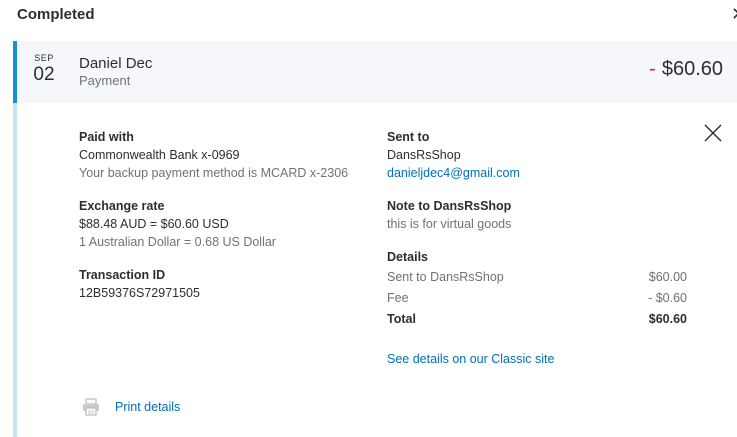 The width and height of the screenshot is (737, 437). Describe the element at coordinates (734, 14) in the screenshot. I see `close-icon: ✕` at that location.